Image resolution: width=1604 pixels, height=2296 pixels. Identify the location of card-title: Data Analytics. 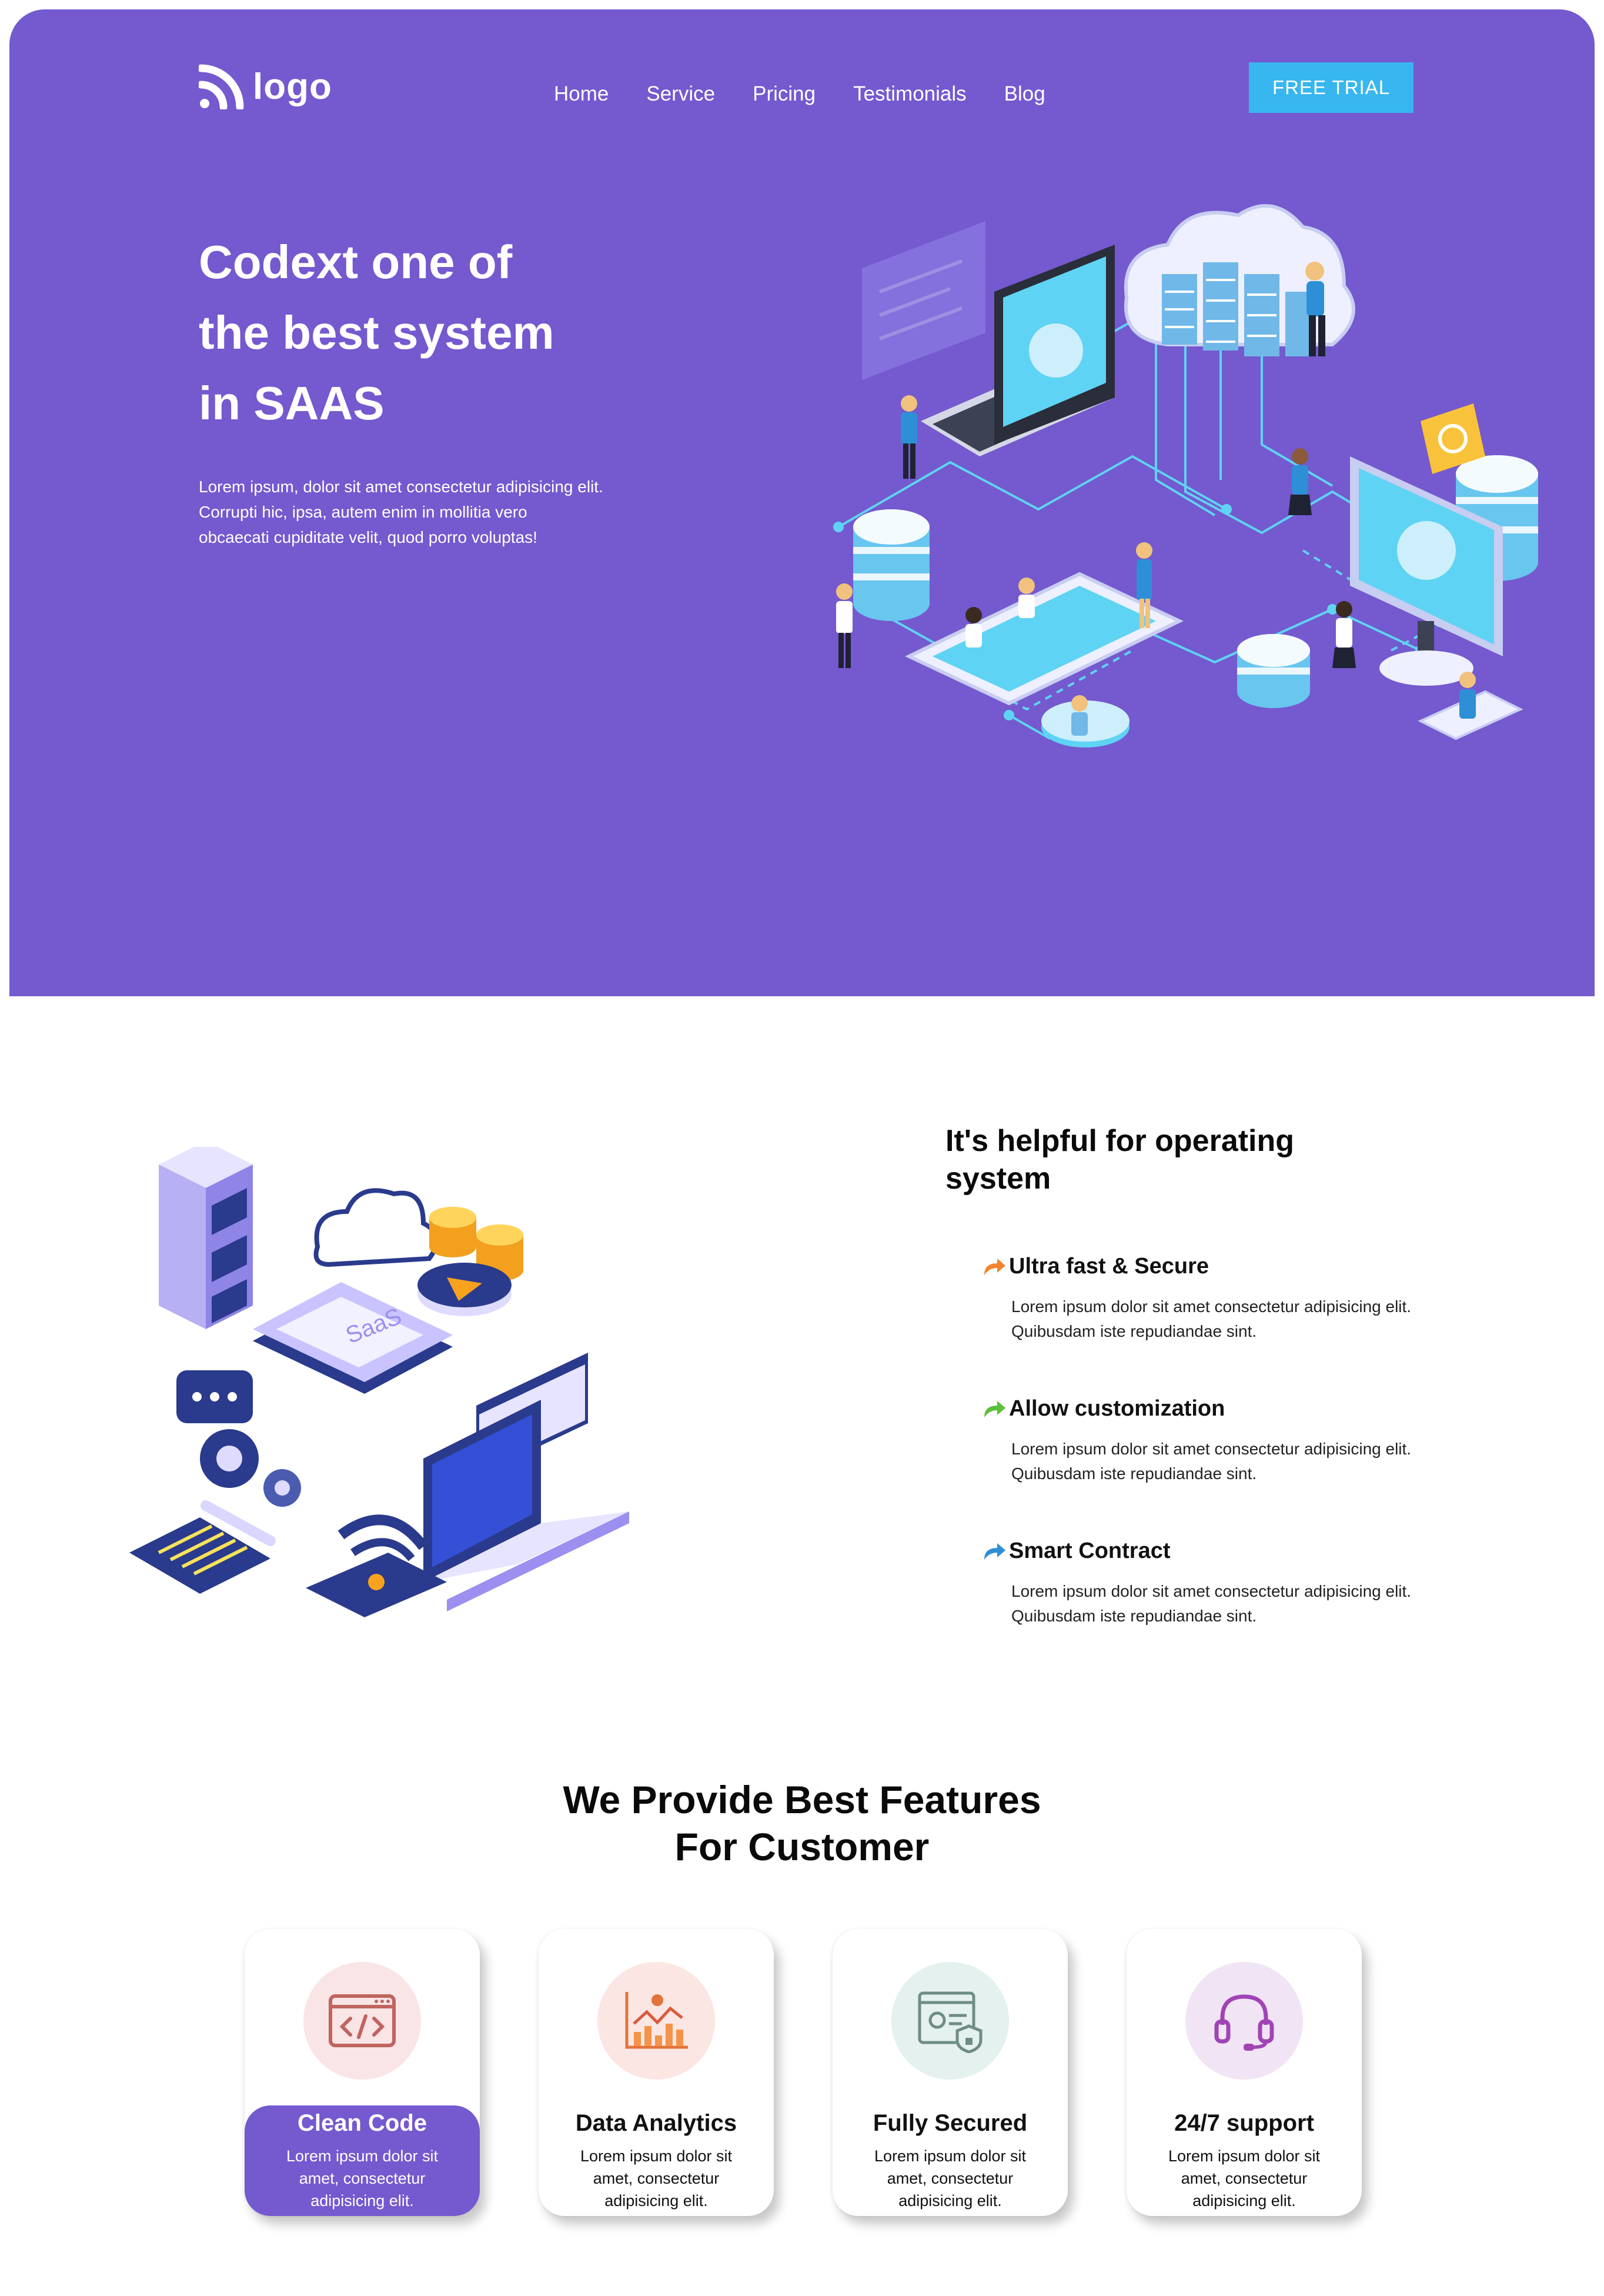
(656, 2123).